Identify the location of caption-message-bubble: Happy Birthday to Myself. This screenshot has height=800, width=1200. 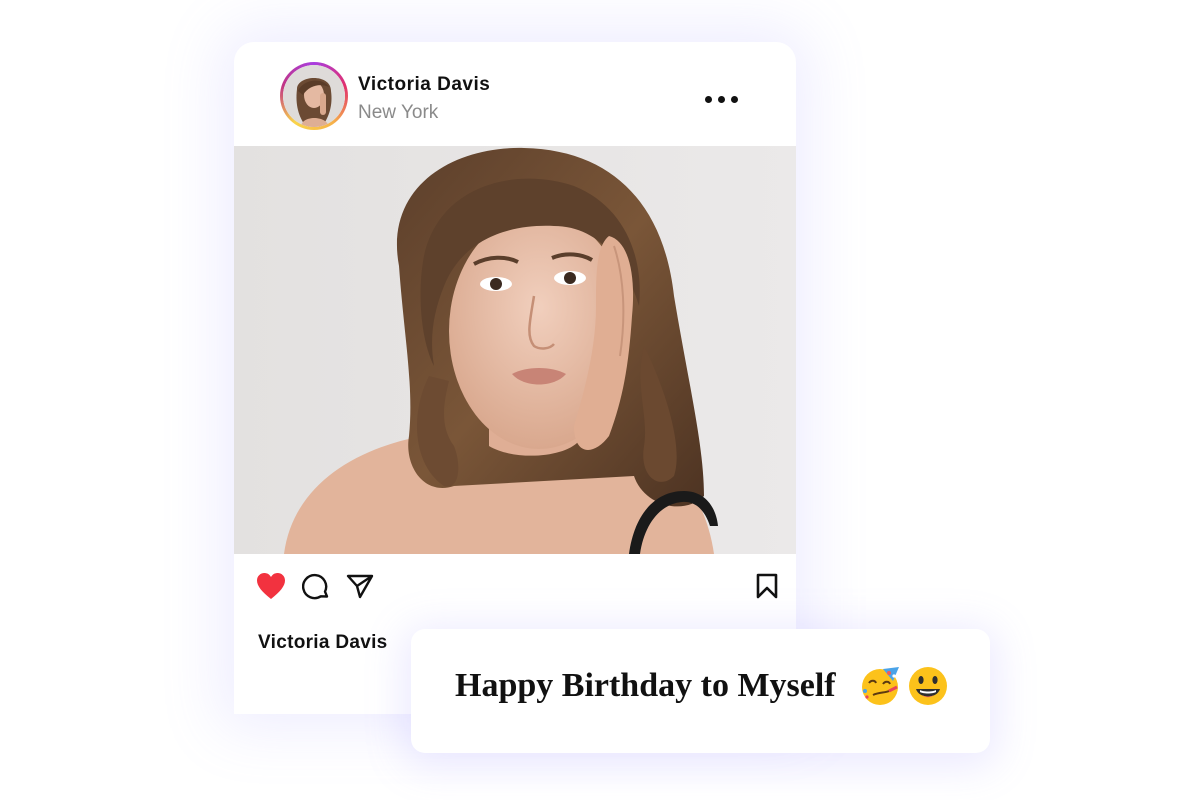
(700, 691).